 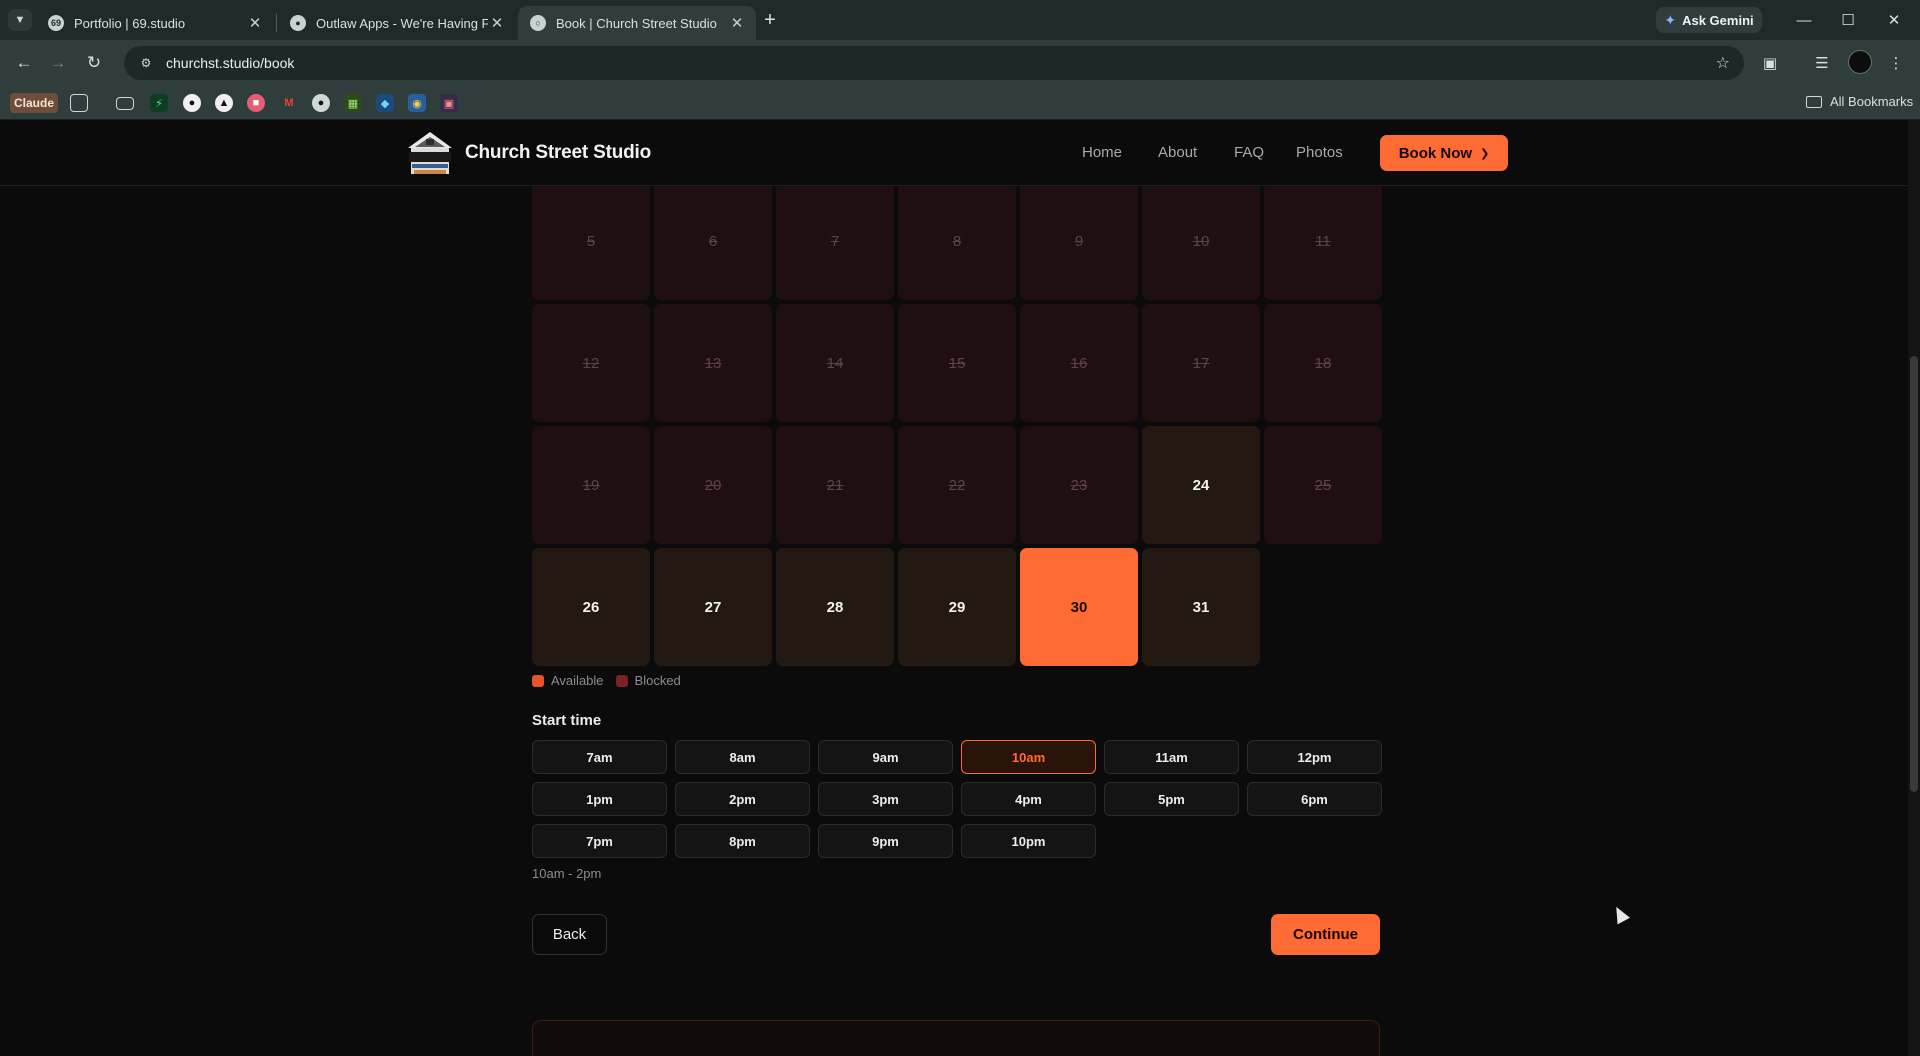 What do you see at coordinates (1319, 152) in the screenshot?
I see `nav-photos: Photos` at bounding box center [1319, 152].